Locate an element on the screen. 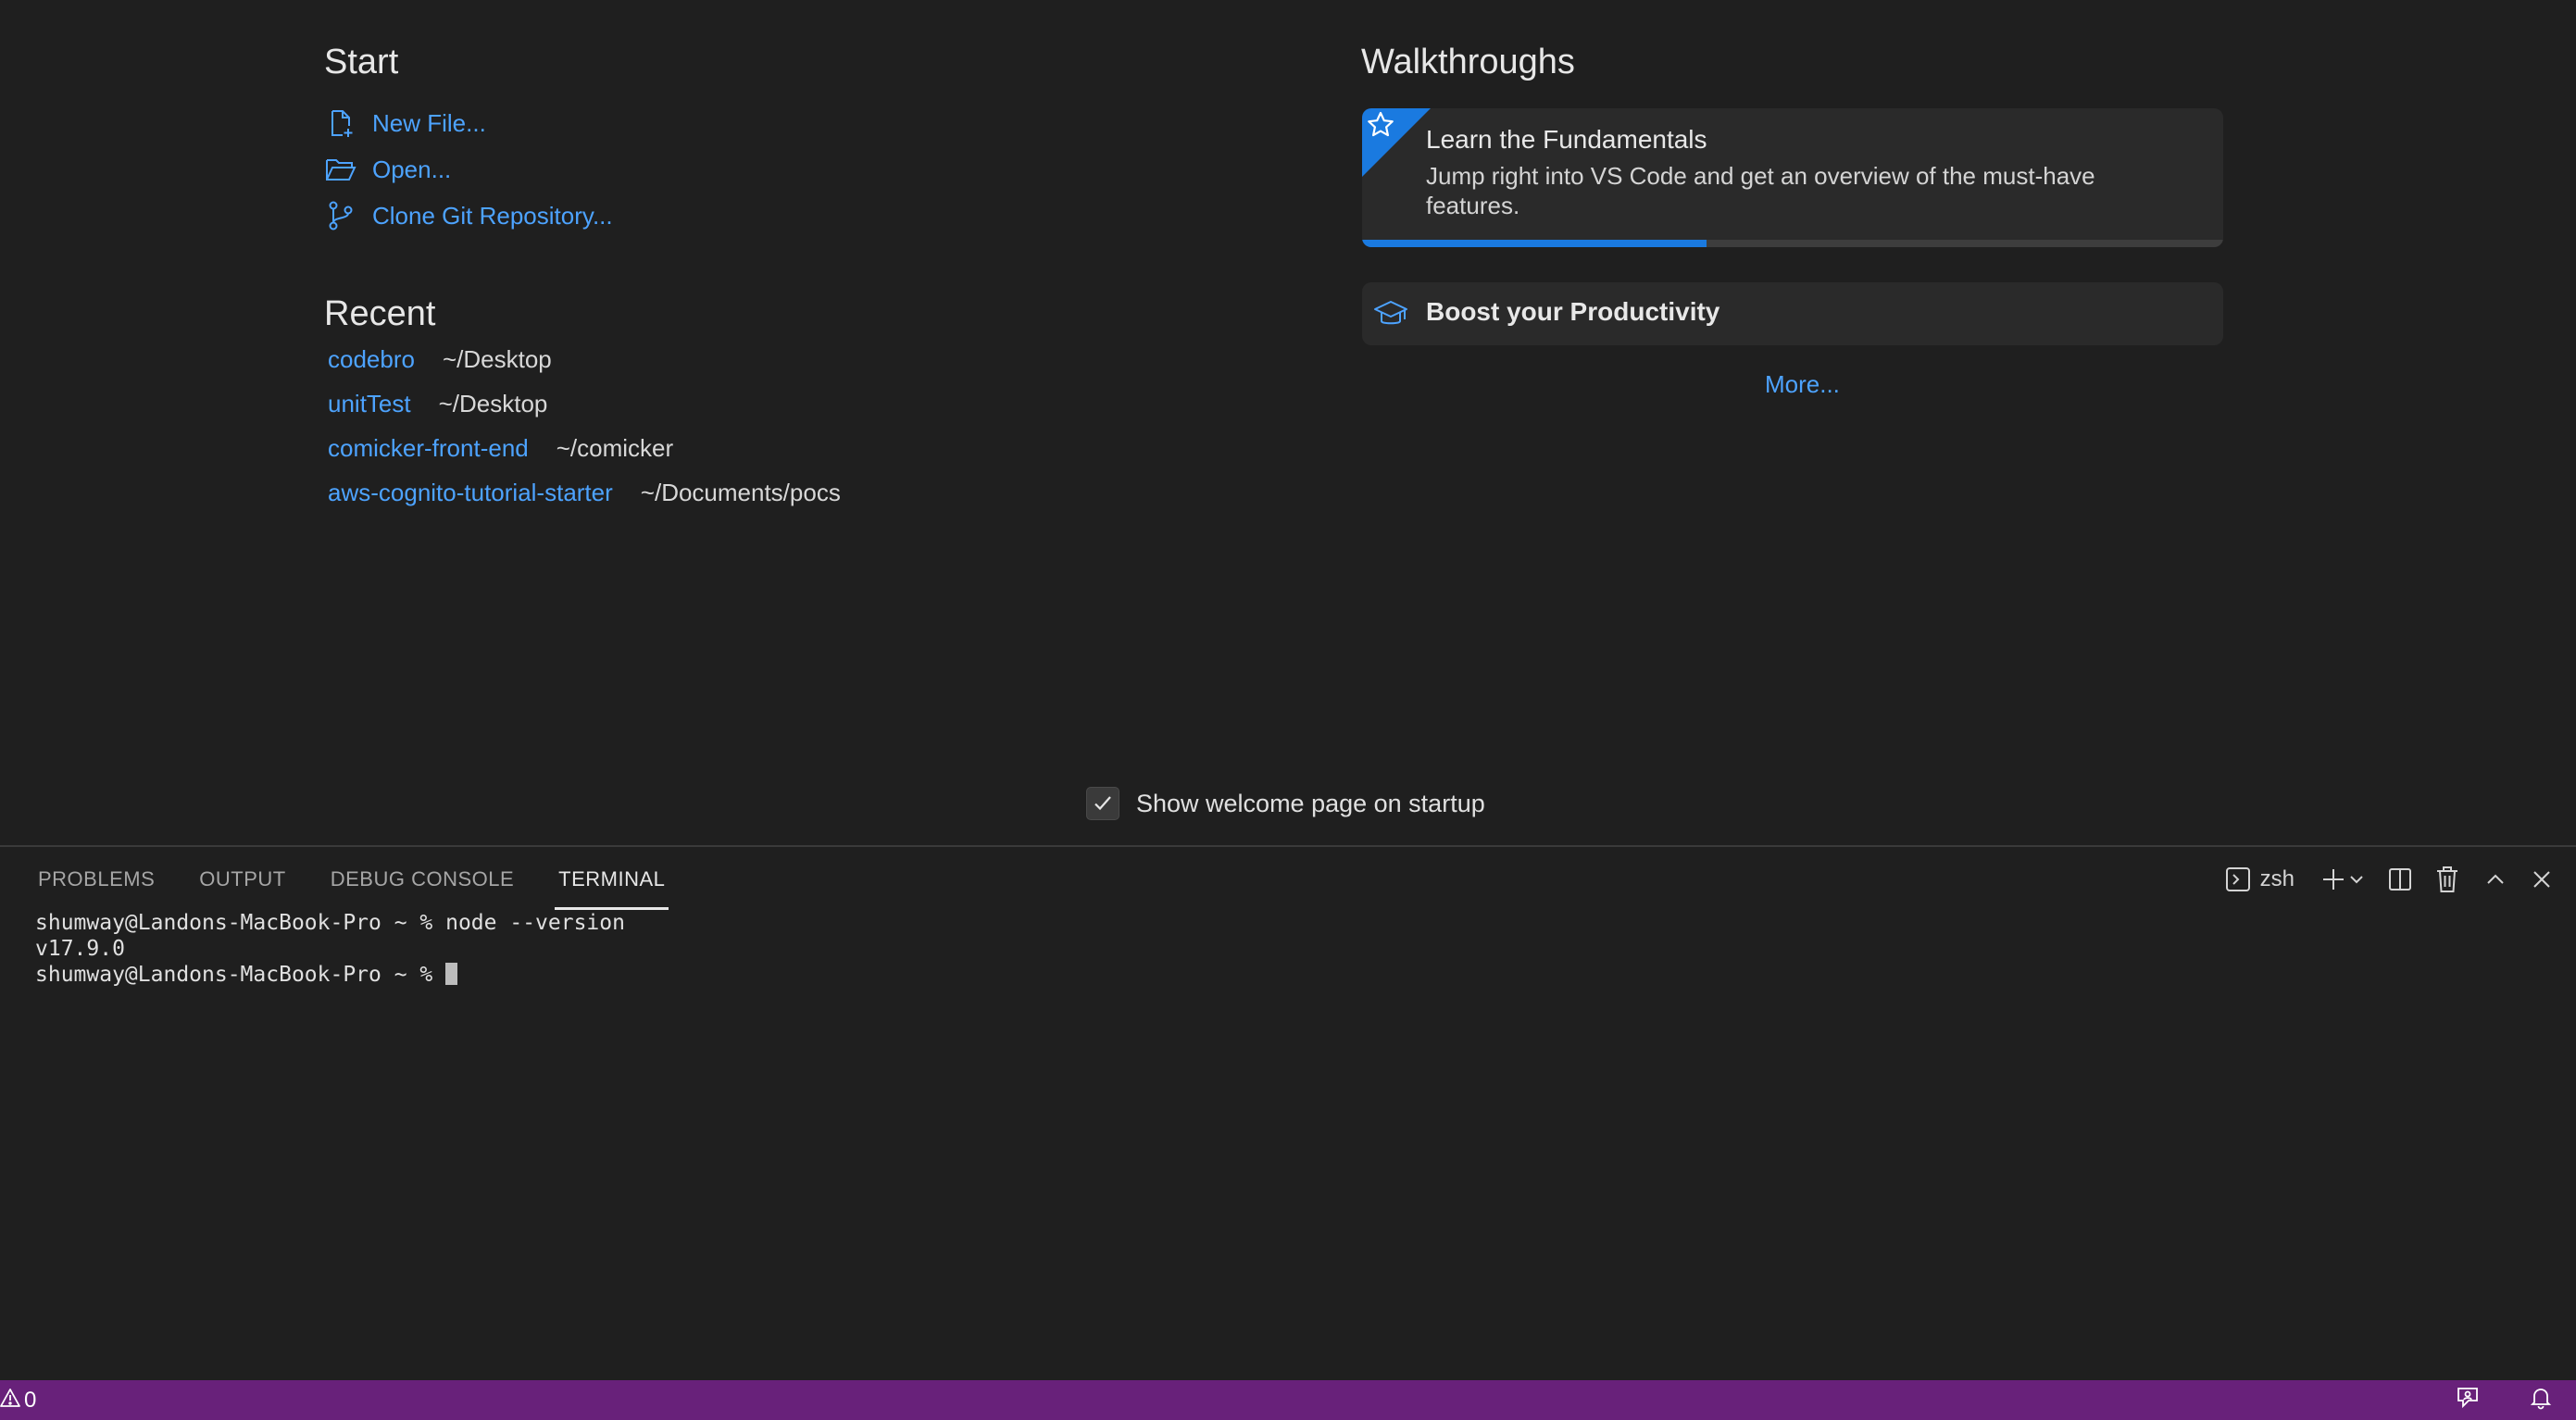 Image resolution: width=2576 pixels, height=1420 pixels. plus-icon is located at coordinates (2333, 879).